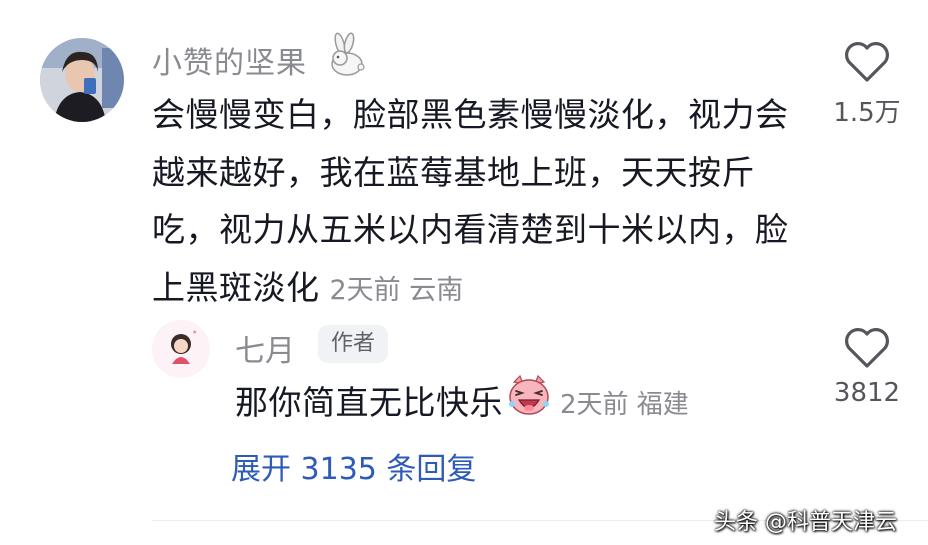 The image size is (928, 545). I want to click on author-badge: 作者, so click(353, 344).